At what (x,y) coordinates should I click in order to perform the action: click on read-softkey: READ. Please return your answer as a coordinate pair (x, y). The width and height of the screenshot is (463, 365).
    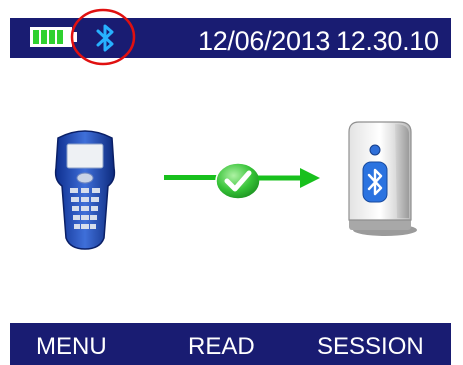
    Looking at the image, I should click on (221, 347).